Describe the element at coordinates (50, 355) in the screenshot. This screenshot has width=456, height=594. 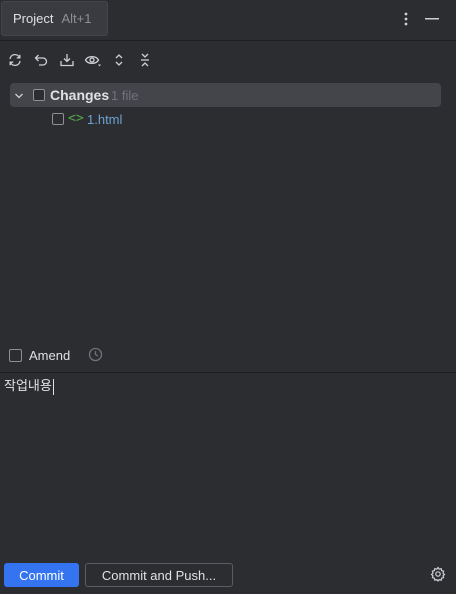
I see `amend-label: Amend` at that location.